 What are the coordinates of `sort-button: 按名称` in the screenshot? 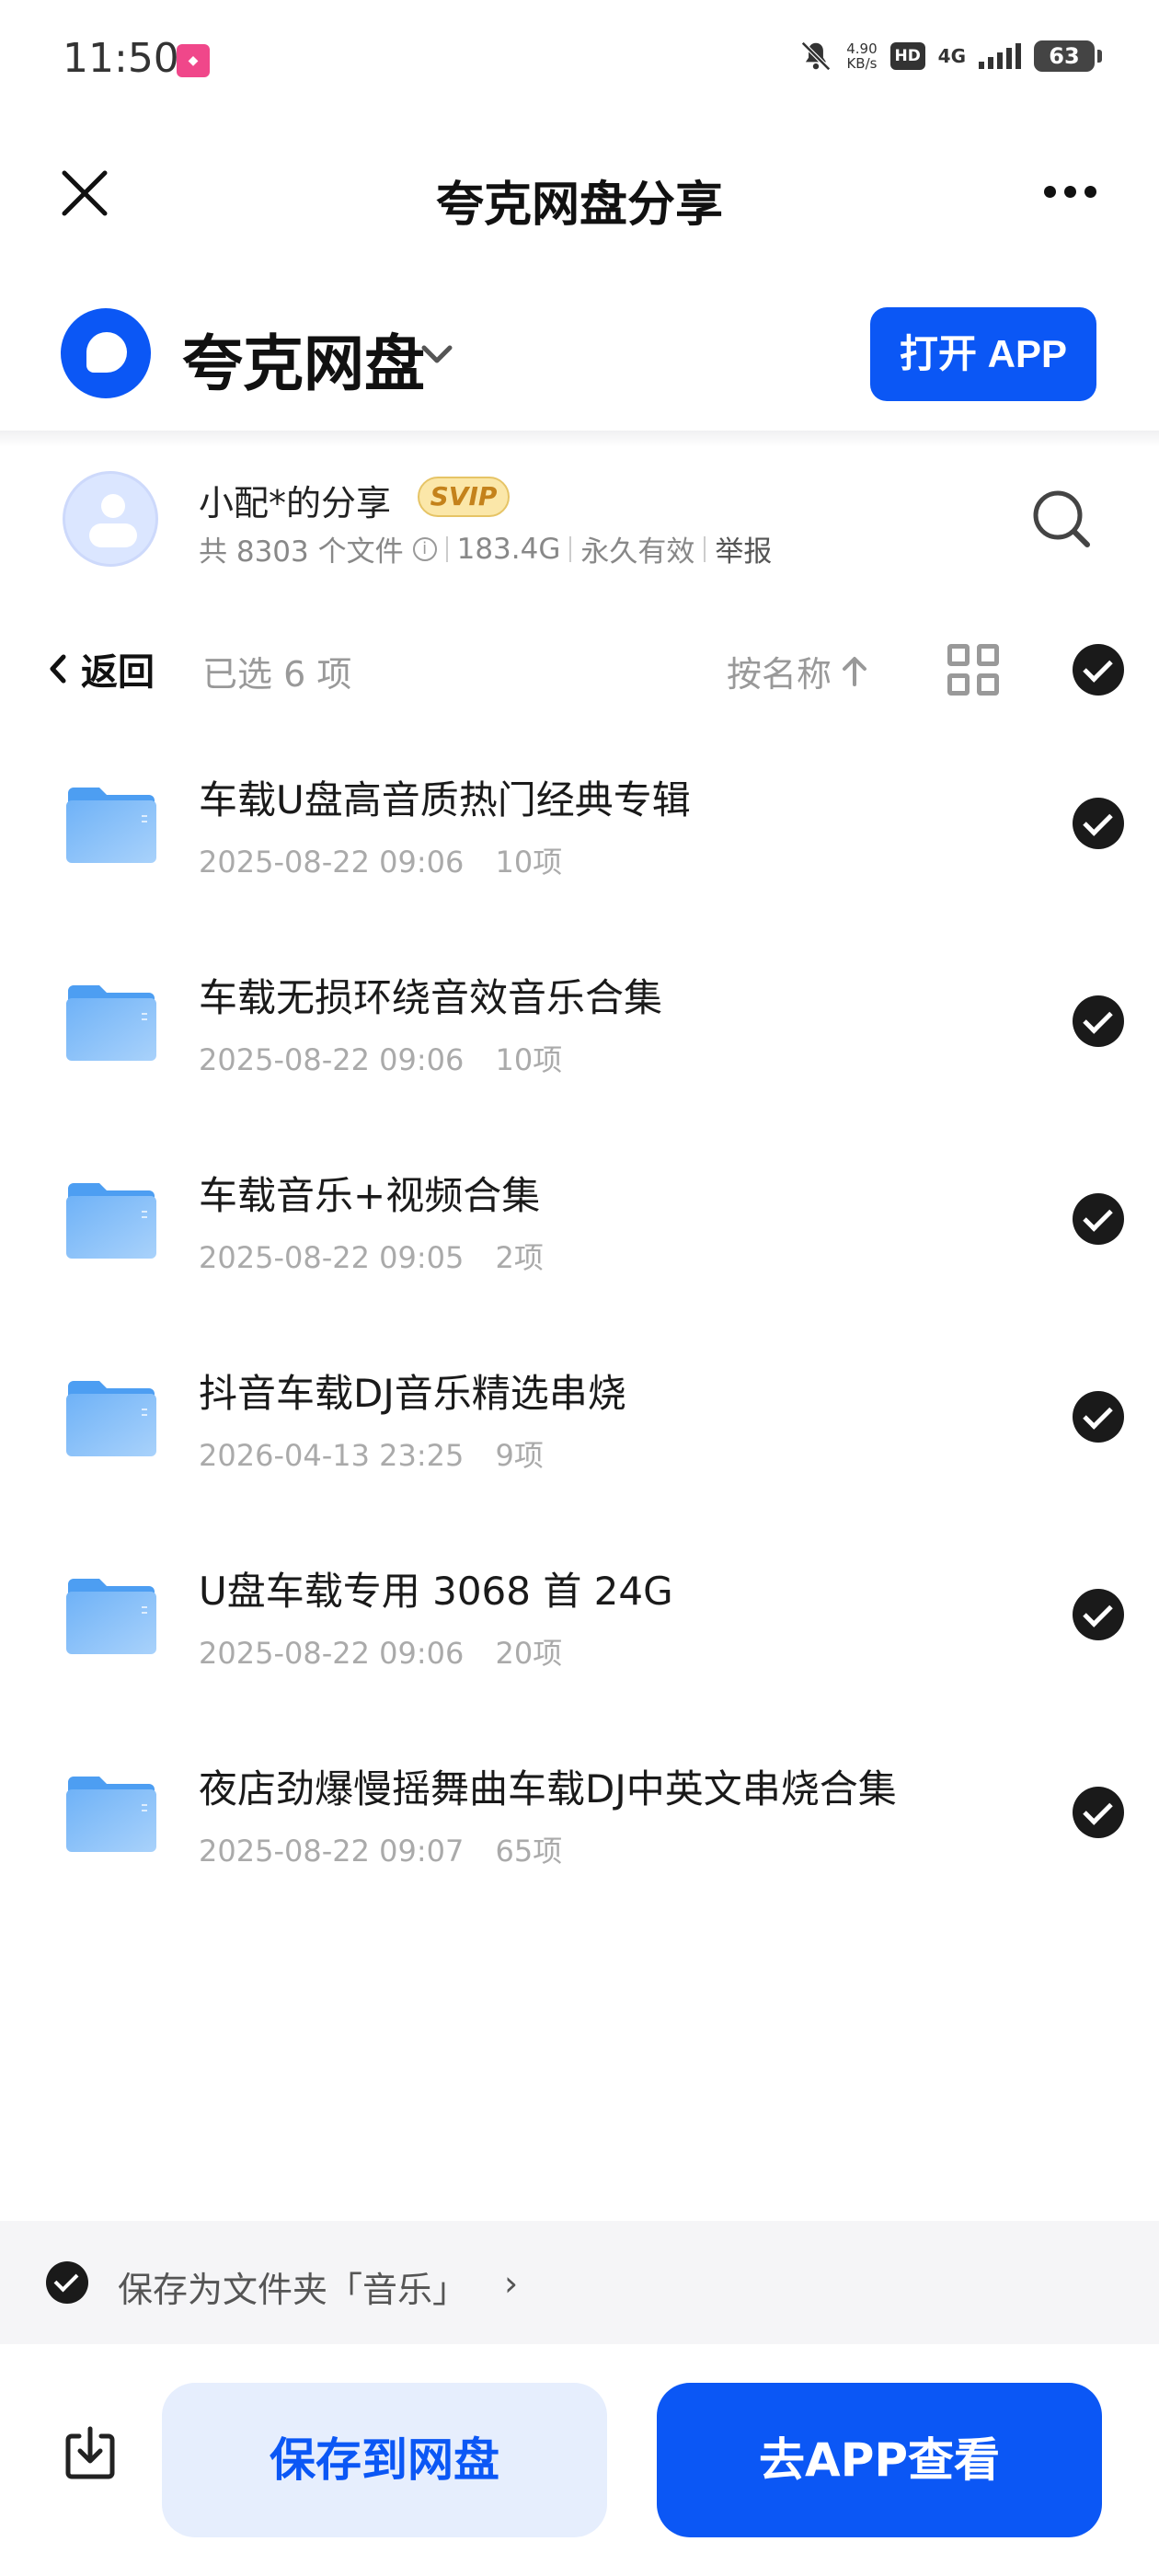 It's located at (797, 671).